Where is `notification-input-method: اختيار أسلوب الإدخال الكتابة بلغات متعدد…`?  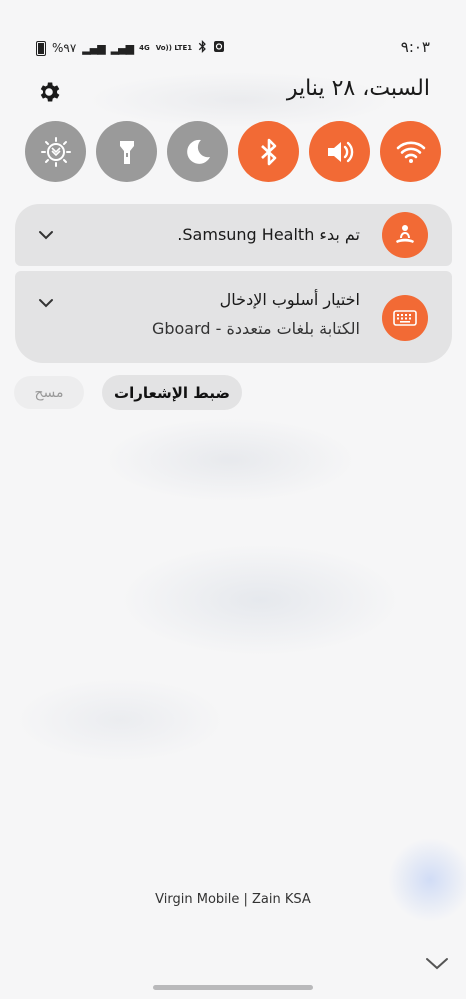 notification-input-method: اختيار أسلوب الإدخال الكتابة بلغات متعدد… is located at coordinates (233, 317).